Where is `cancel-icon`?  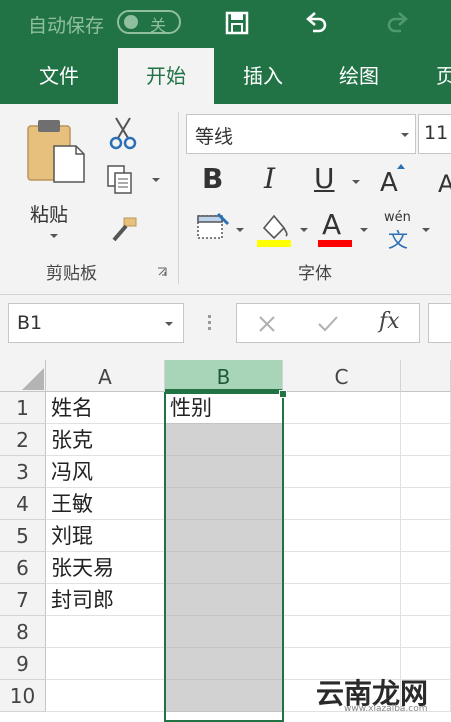 cancel-icon is located at coordinates (267, 324).